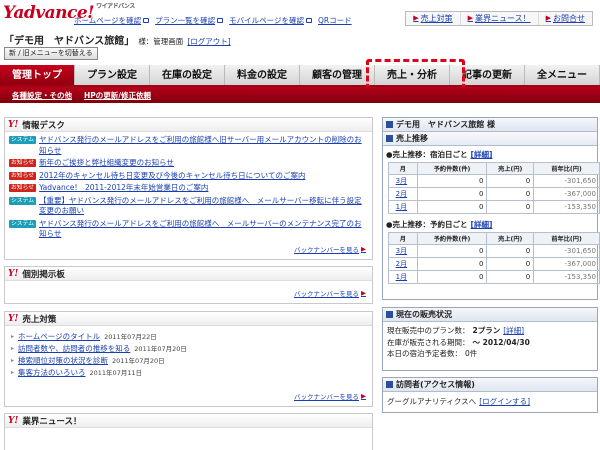 The image size is (600, 450). What do you see at coordinates (490, 125) in the screenshot?
I see `inn-header: デモ用 ヤドバンス旅館 様` at bounding box center [490, 125].